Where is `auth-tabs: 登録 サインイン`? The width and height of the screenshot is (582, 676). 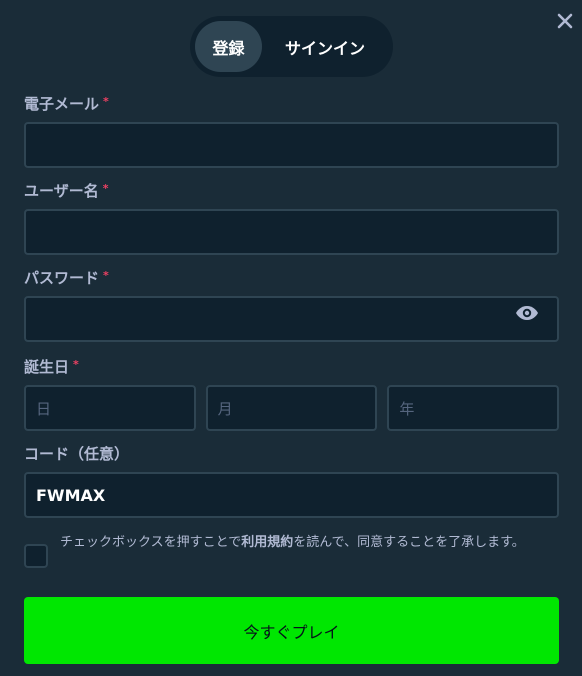
auth-tabs: 登録 サインイン is located at coordinates (291, 46).